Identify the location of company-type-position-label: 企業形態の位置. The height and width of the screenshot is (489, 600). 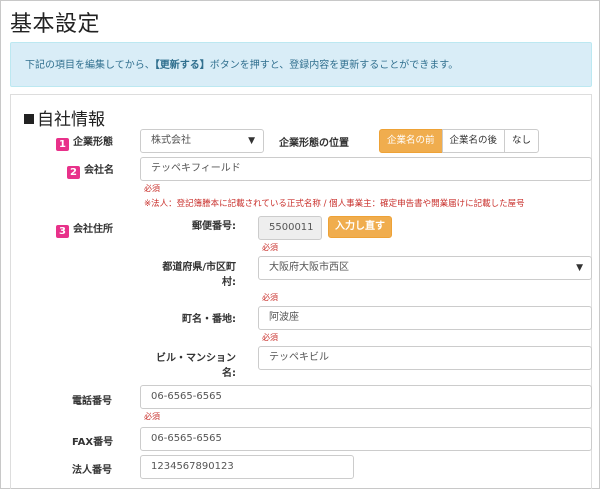
(314, 143).